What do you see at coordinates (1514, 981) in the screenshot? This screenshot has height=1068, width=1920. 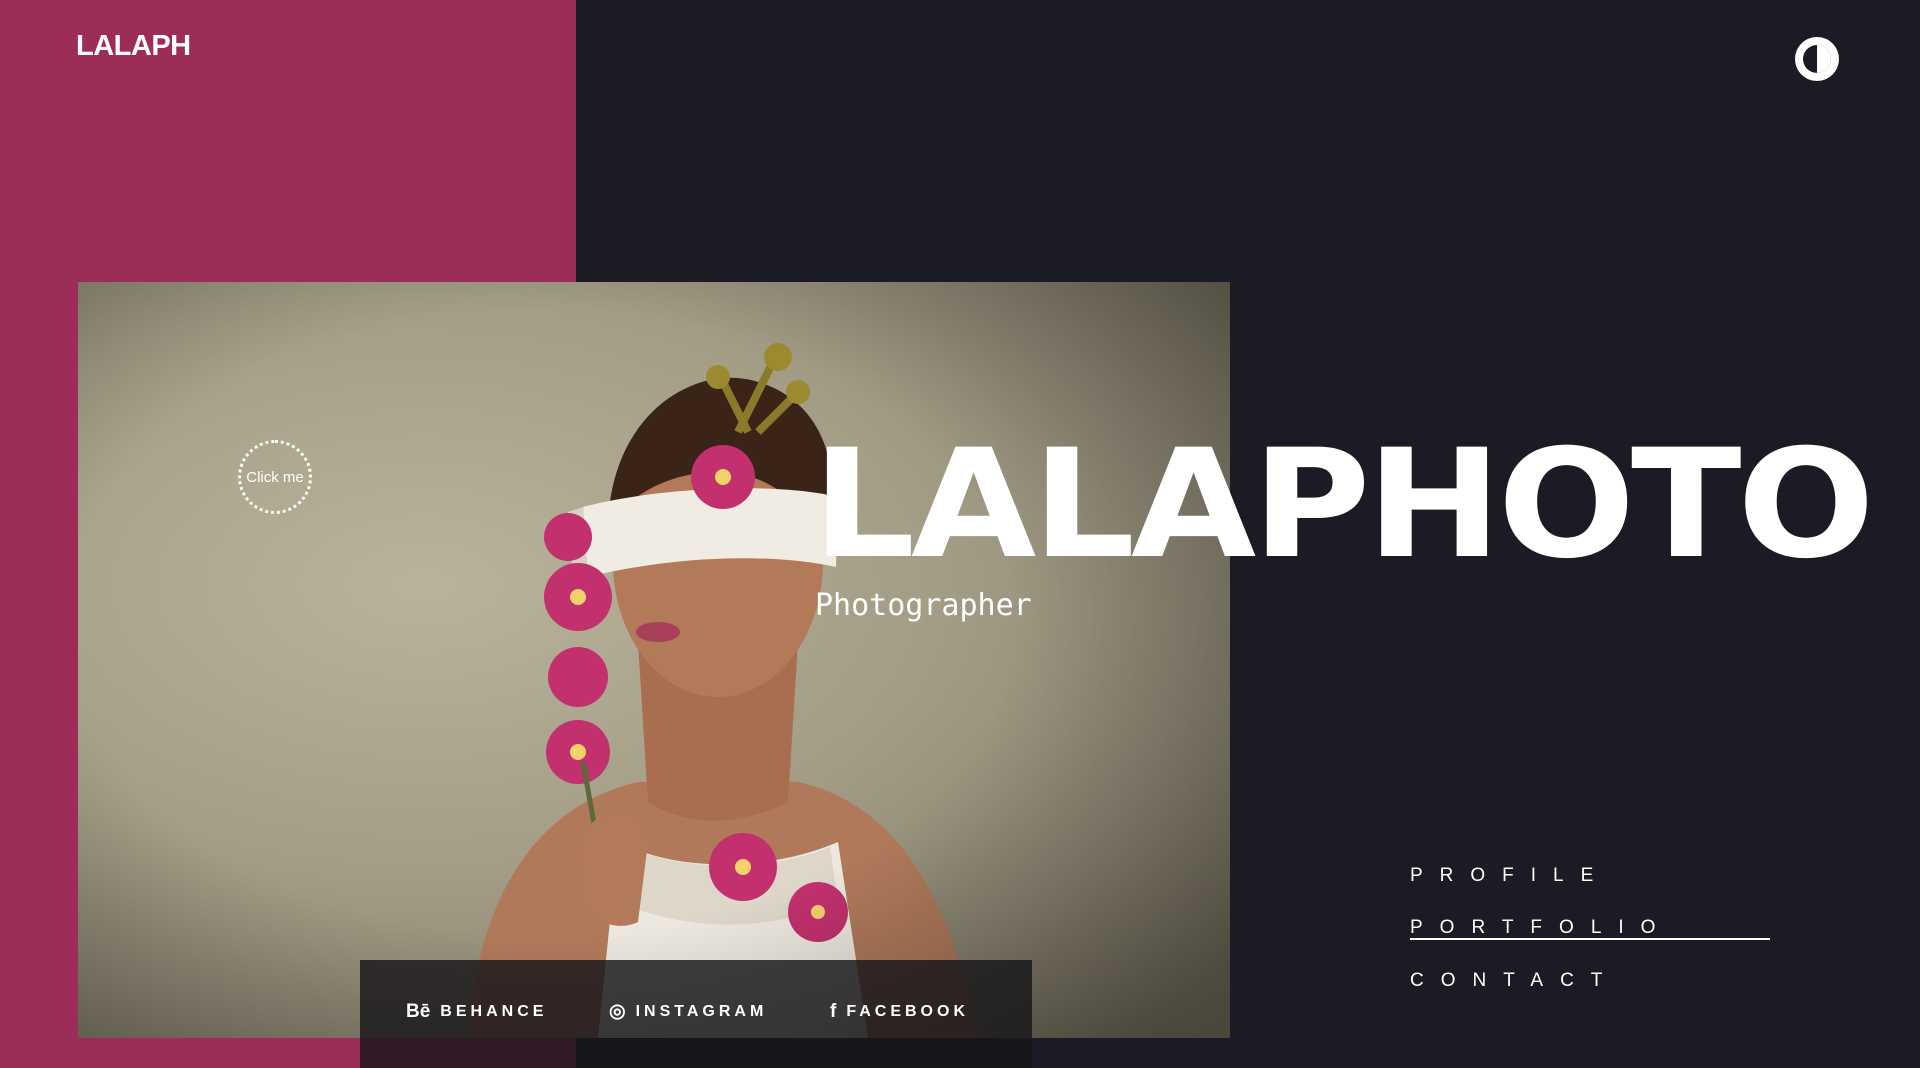 I see `nav-item-contact: CONTACT` at bounding box center [1514, 981].